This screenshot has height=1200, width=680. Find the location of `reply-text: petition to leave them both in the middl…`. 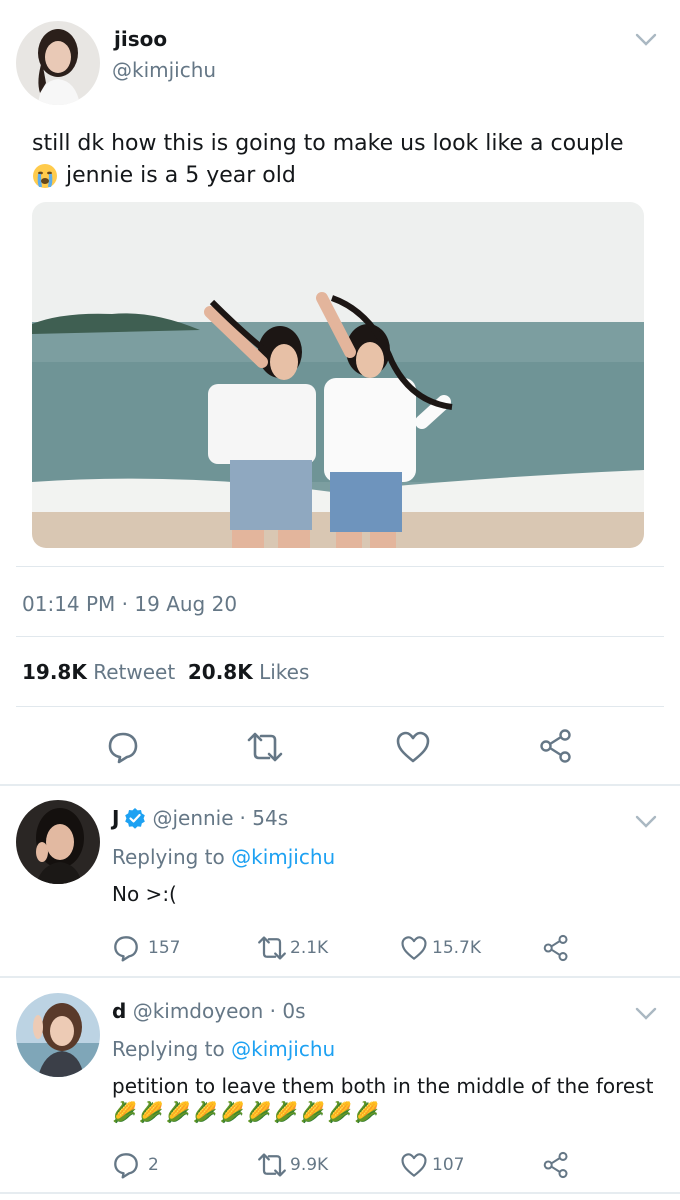

reply-text: petition to leave them both in the middl… is located at coordinates (383, 1086).